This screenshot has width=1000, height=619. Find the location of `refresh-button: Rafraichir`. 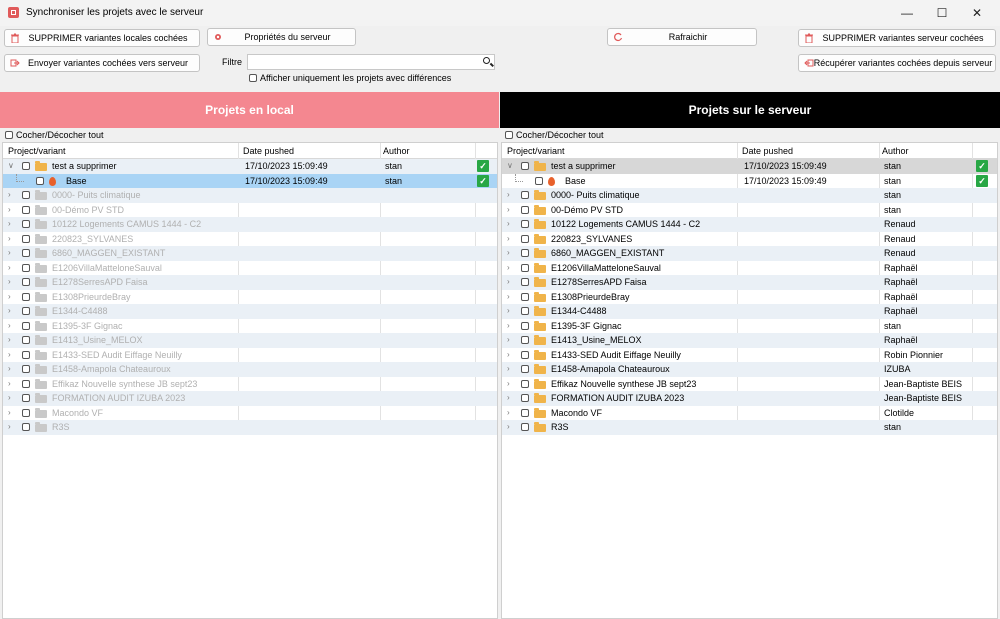

refresh-button: Rafraichir is located at coordinates (682, 37).